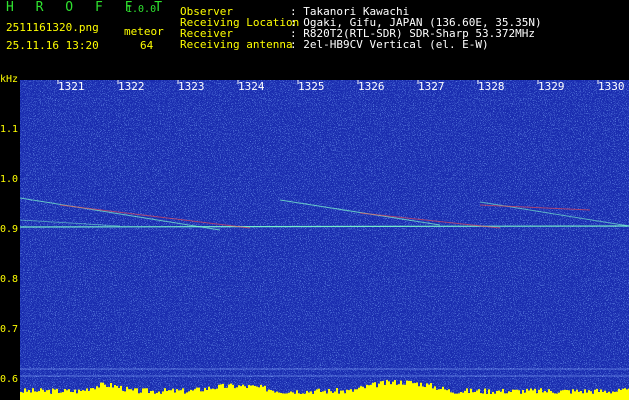  Describe the element at coordinates (236, 44) in the screenshot. I see `antenna-label: Receiving antenna` at that location.